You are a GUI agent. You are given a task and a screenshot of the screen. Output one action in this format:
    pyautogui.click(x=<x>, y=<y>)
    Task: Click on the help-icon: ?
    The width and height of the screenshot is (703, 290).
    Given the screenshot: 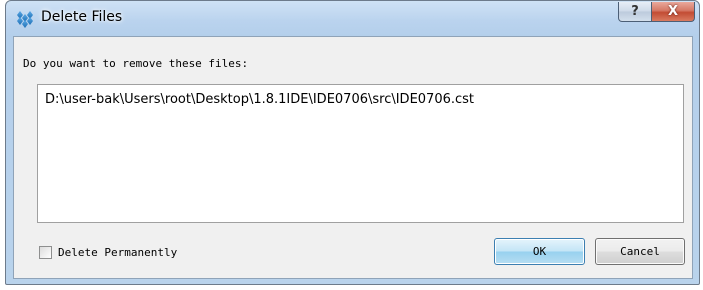 What is the action you would take?
    pyautogui.click(x=635, y=11)
    